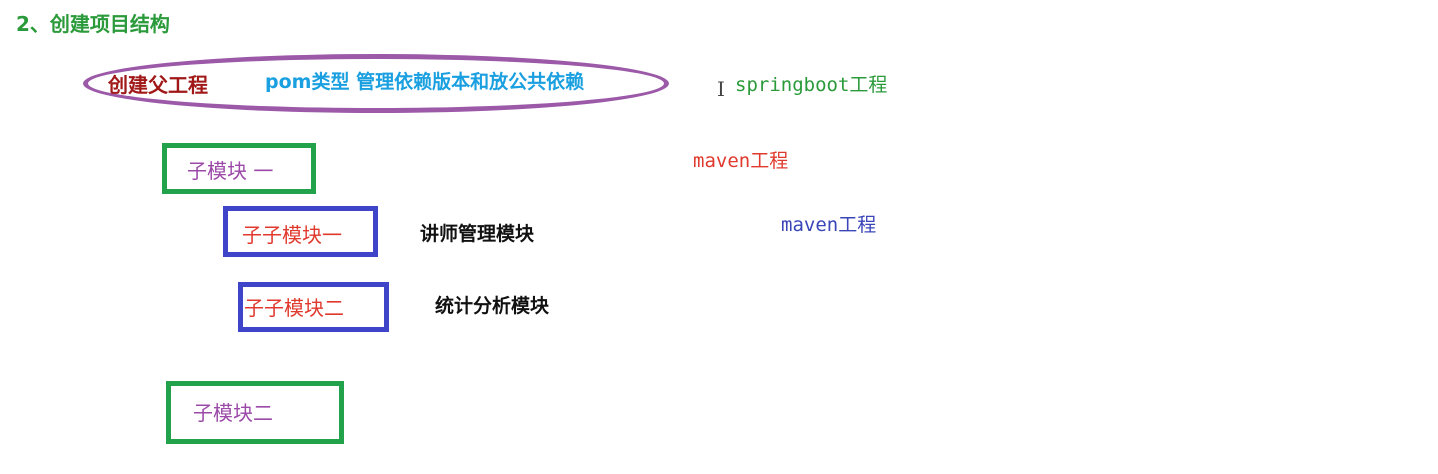  What do you see at coordinates (158, 85) in the screenshot?
I see `parent-project-label: 创建父工程` at bounding box center [158, 85].